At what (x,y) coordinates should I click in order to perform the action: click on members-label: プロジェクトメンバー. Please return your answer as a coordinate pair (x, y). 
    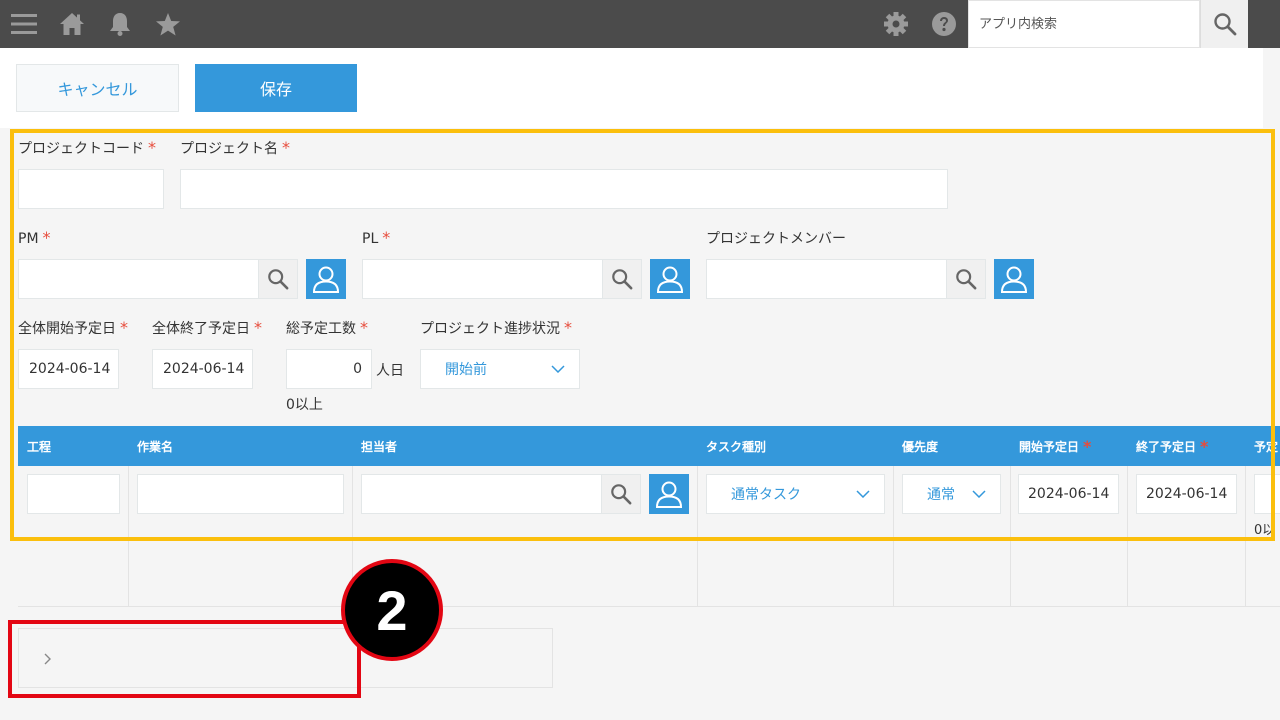
    Looking at the image, I should click on (776, 238).